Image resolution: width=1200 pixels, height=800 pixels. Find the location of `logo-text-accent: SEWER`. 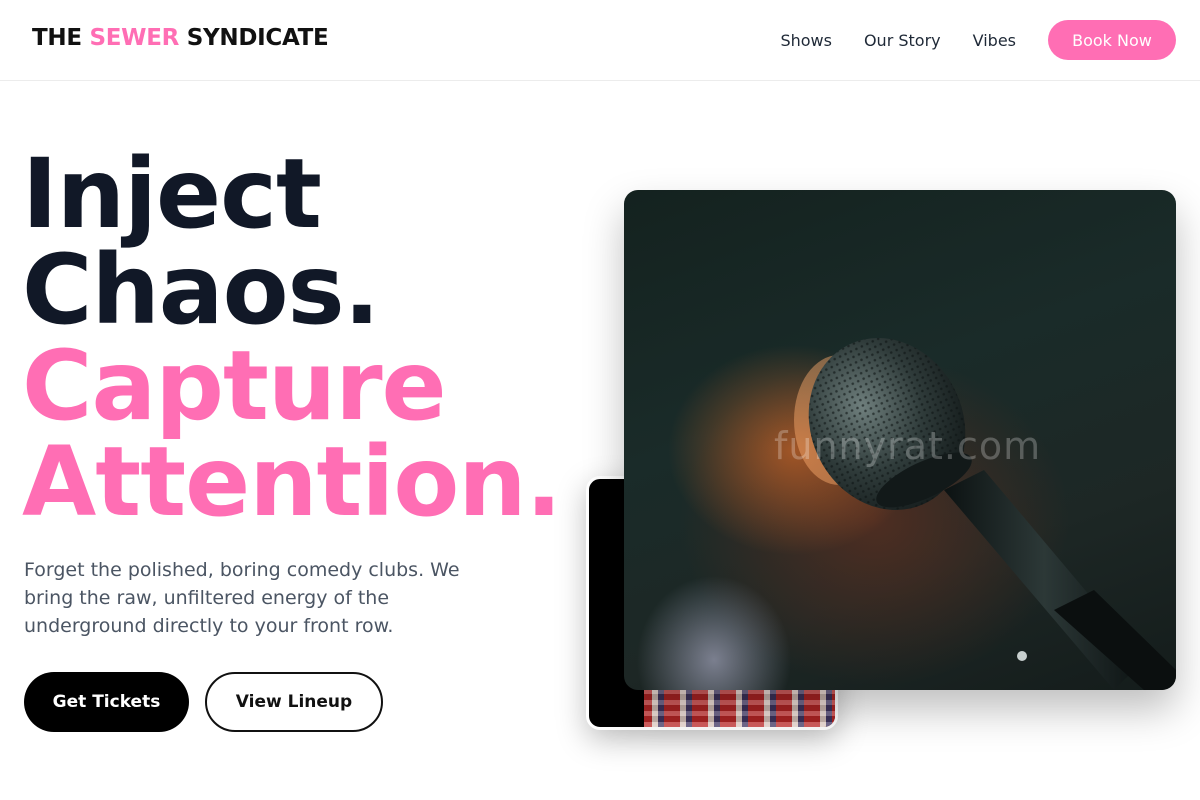

logo-text-accent: SEWER is located at coordinates (134, 38).